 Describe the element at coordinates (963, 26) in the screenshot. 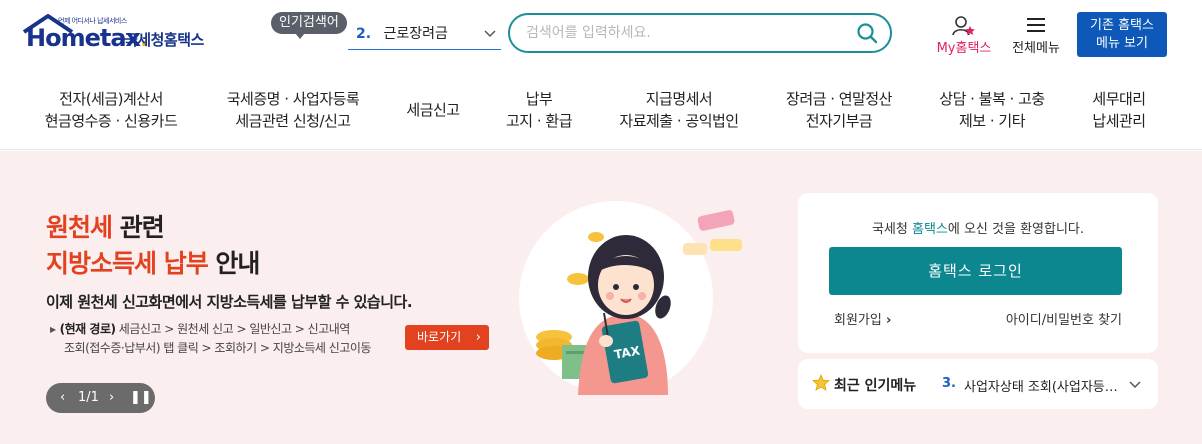

I see `user-star-icon` at that location.